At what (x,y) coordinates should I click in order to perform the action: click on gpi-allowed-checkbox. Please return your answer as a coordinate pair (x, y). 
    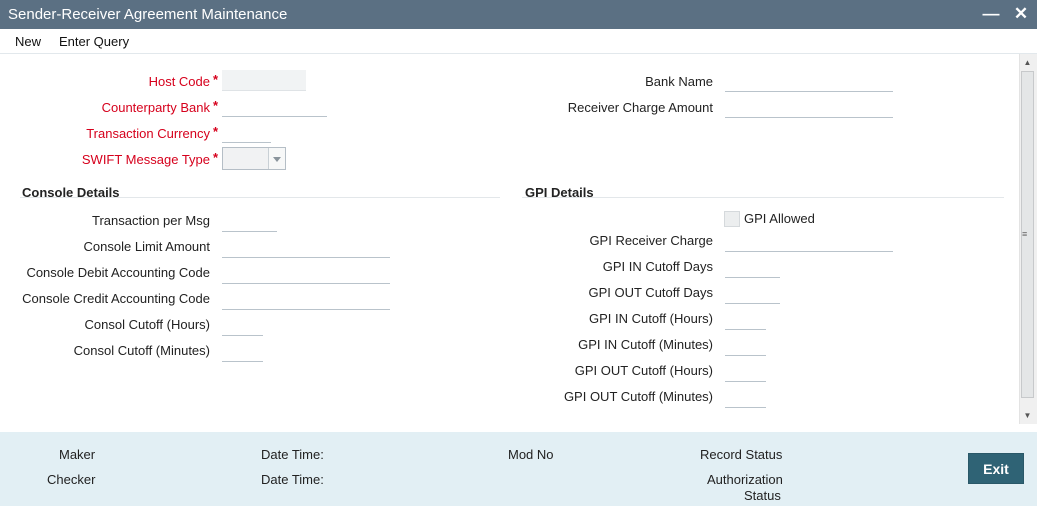
    Looking at the image, I should click on (732, 219).